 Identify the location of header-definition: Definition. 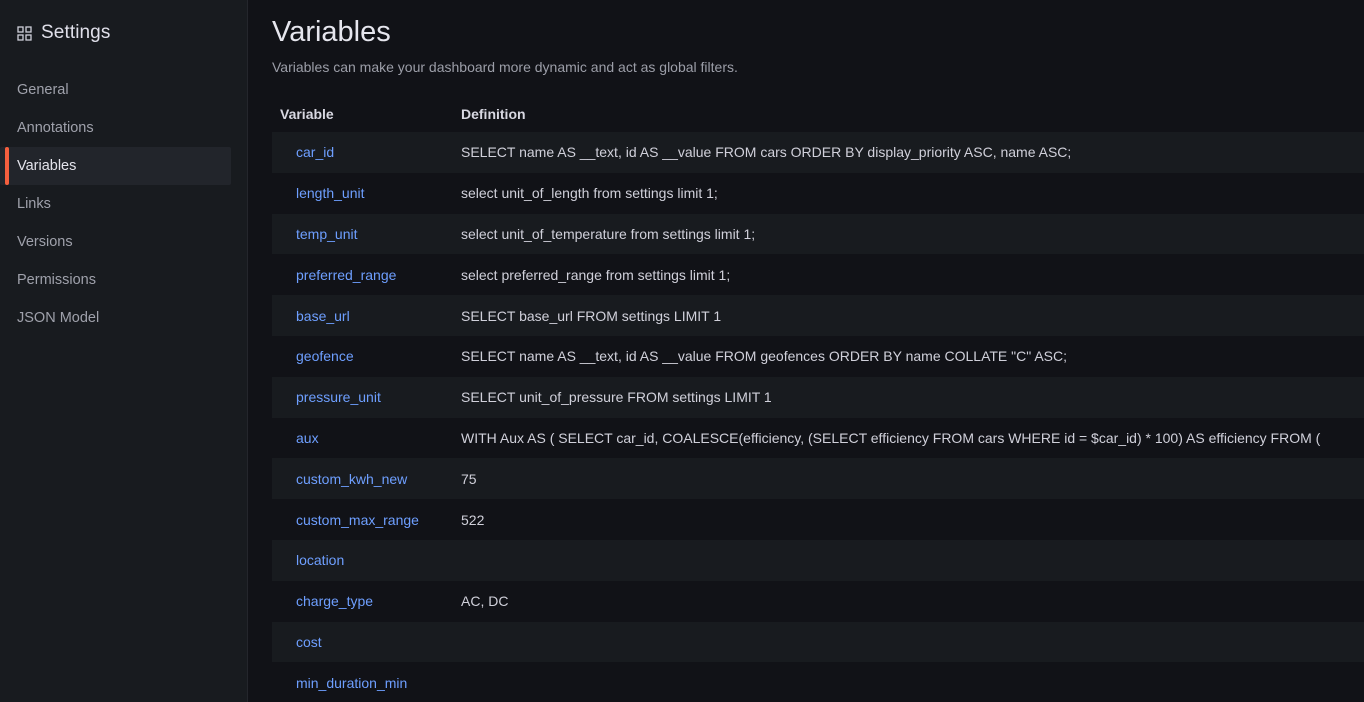
(493, 114).